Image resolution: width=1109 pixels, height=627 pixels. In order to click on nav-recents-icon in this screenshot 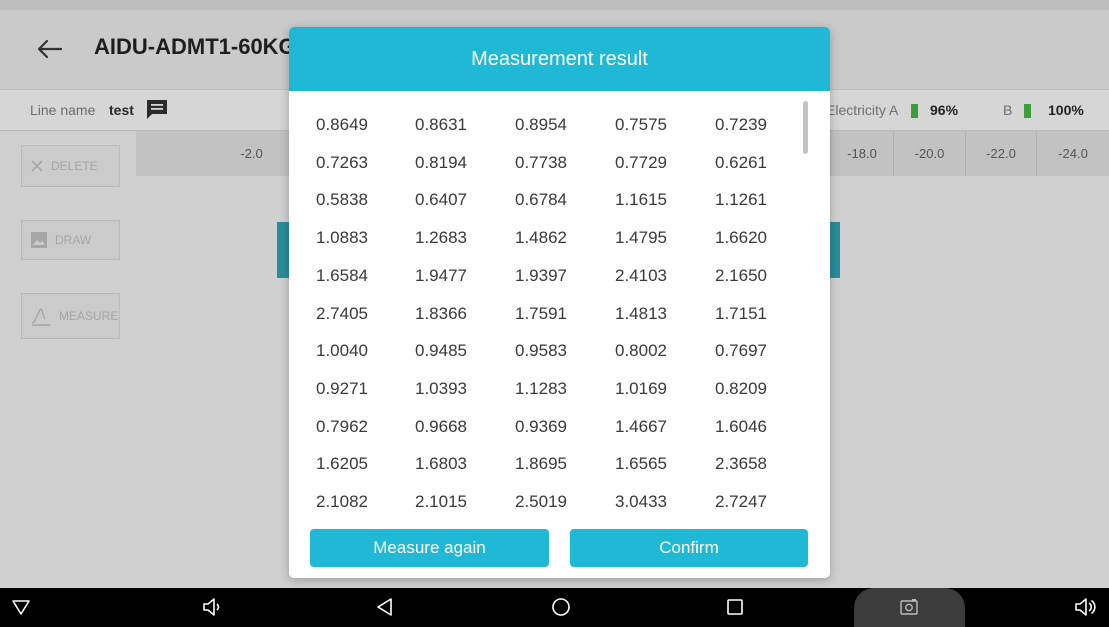, I will do `click(735, 607)`.